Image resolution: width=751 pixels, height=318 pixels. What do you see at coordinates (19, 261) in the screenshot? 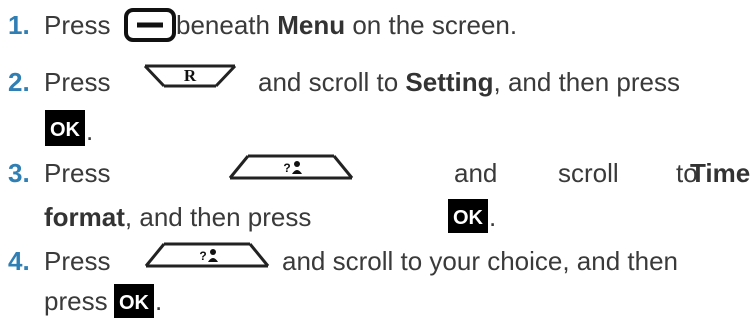
I see `step-4-number: 4.` at bounding box center [19, 261].